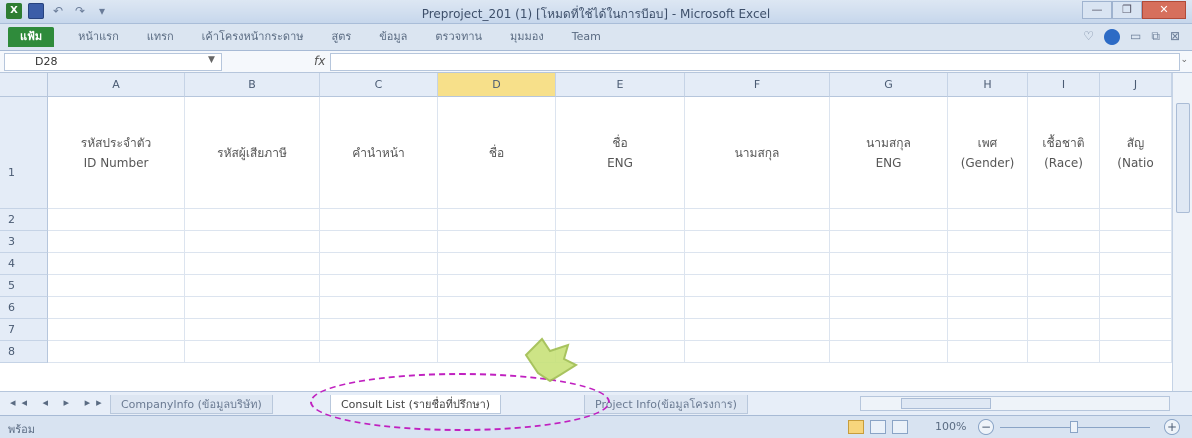 The width and height of the screenshot is (1192, 438). What do you see at coordinates (1136, 264) in the screenshot?
I see `cell-j4` at bounding box center [1136, 264].